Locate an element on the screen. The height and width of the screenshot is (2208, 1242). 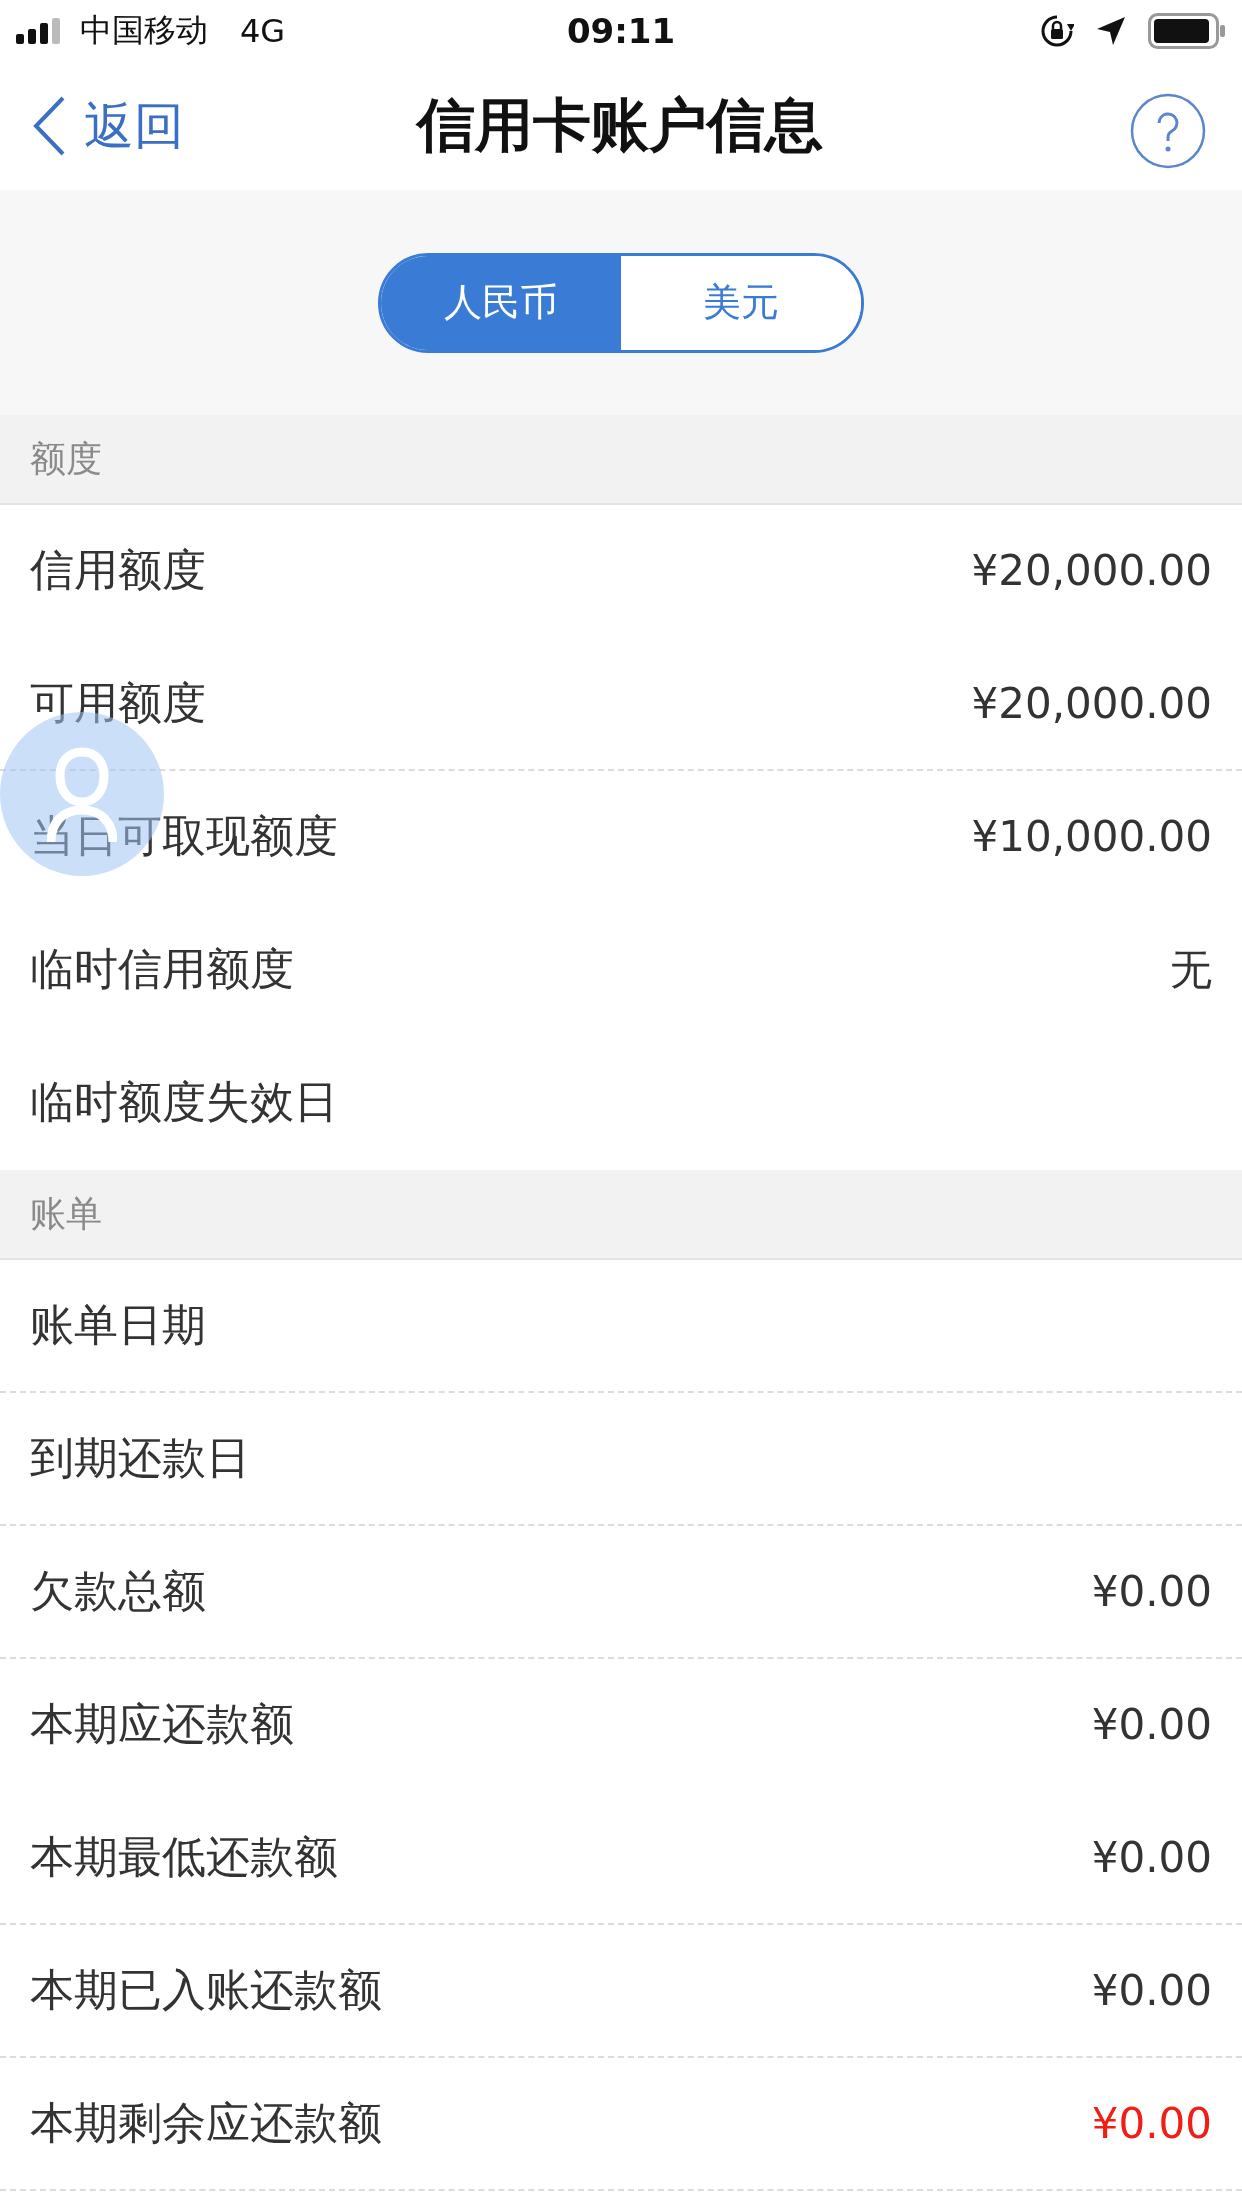
battery-icon is located at coordinates (1187, 31).